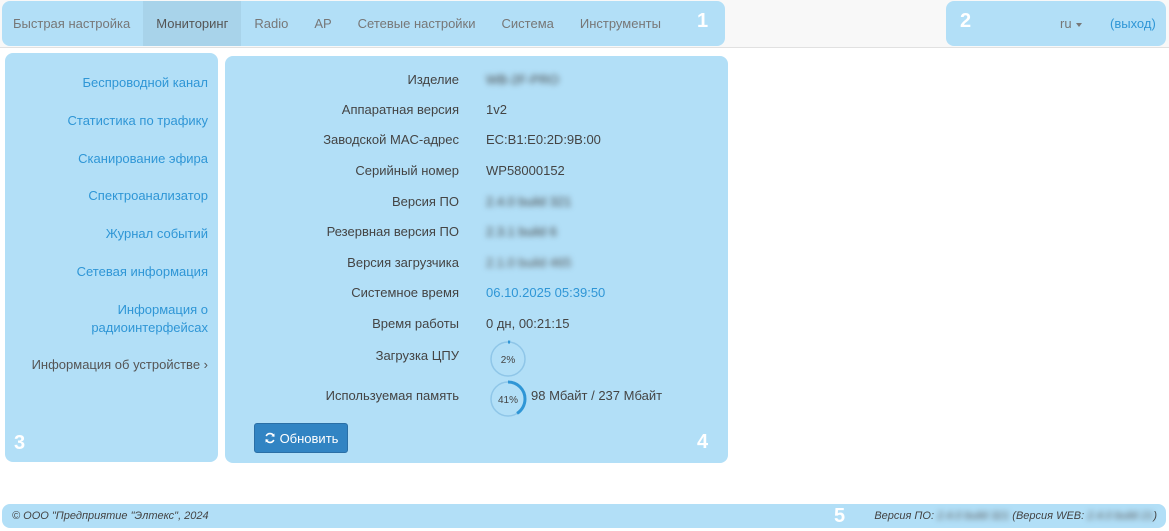 The width and height of the screenshot is (1169, 531). I want to click on row-label: Используемая память, so click(392, 395).